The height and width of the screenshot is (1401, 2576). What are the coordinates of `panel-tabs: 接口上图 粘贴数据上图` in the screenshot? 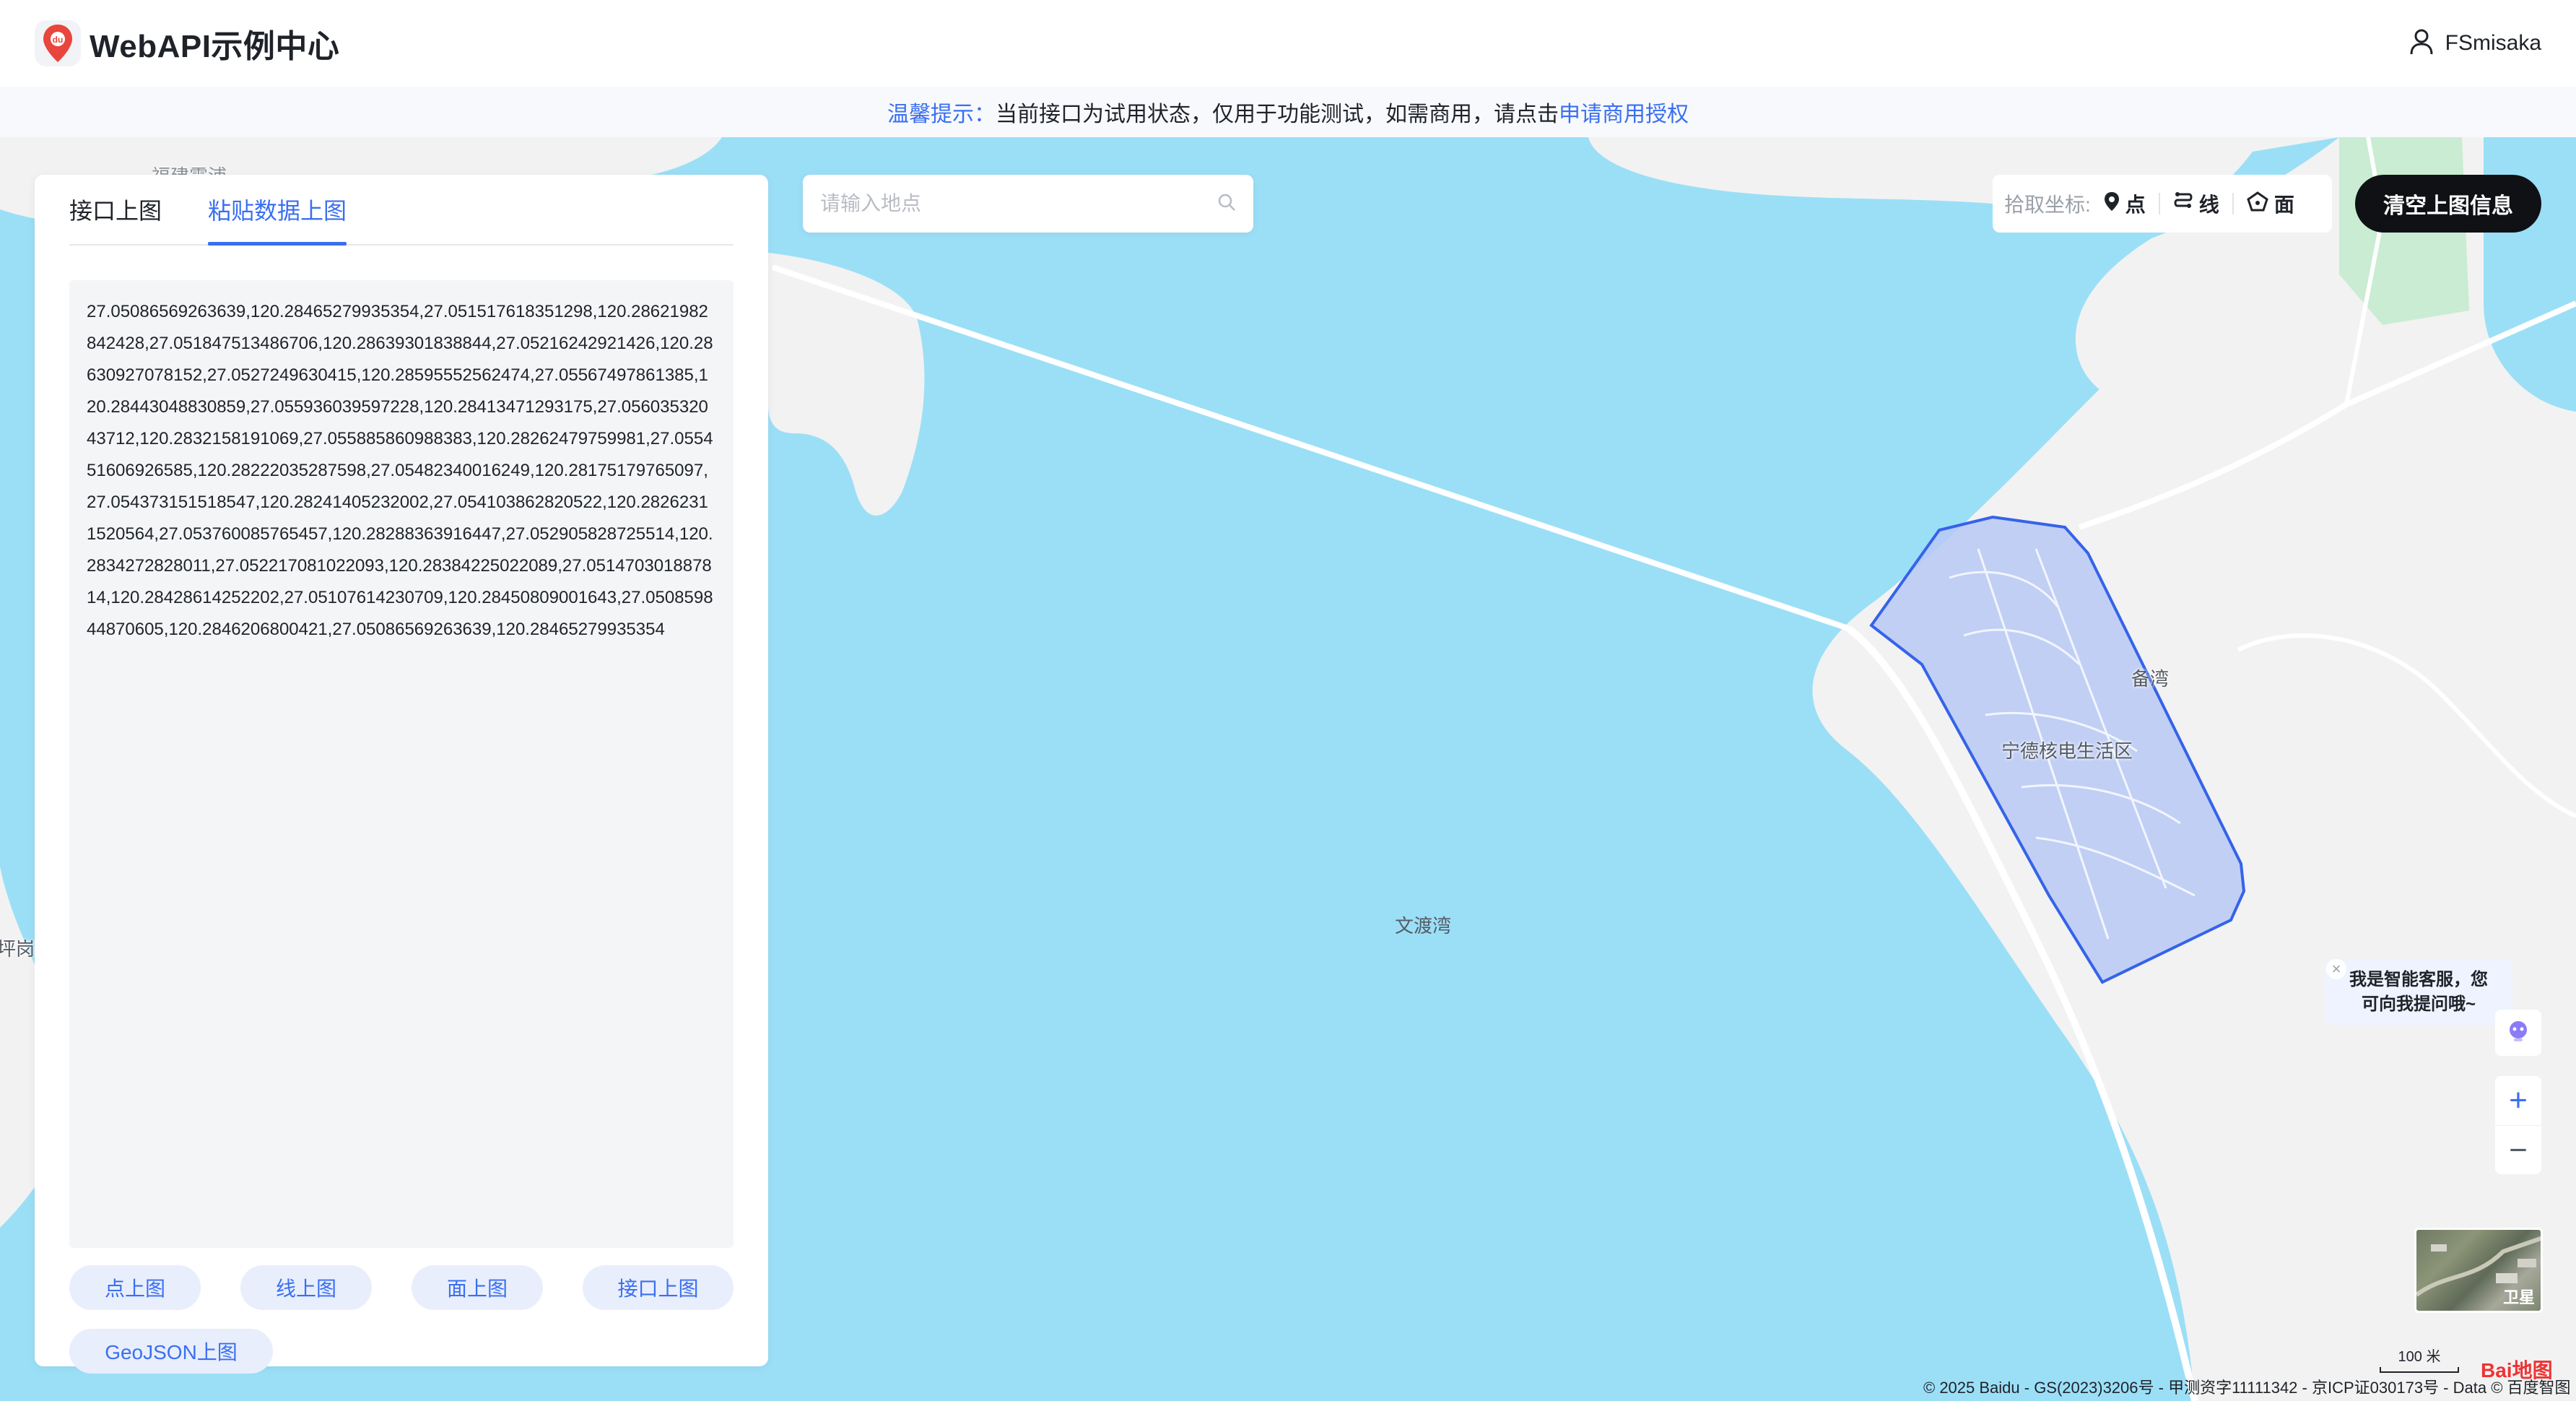 It's located at (401, 211).